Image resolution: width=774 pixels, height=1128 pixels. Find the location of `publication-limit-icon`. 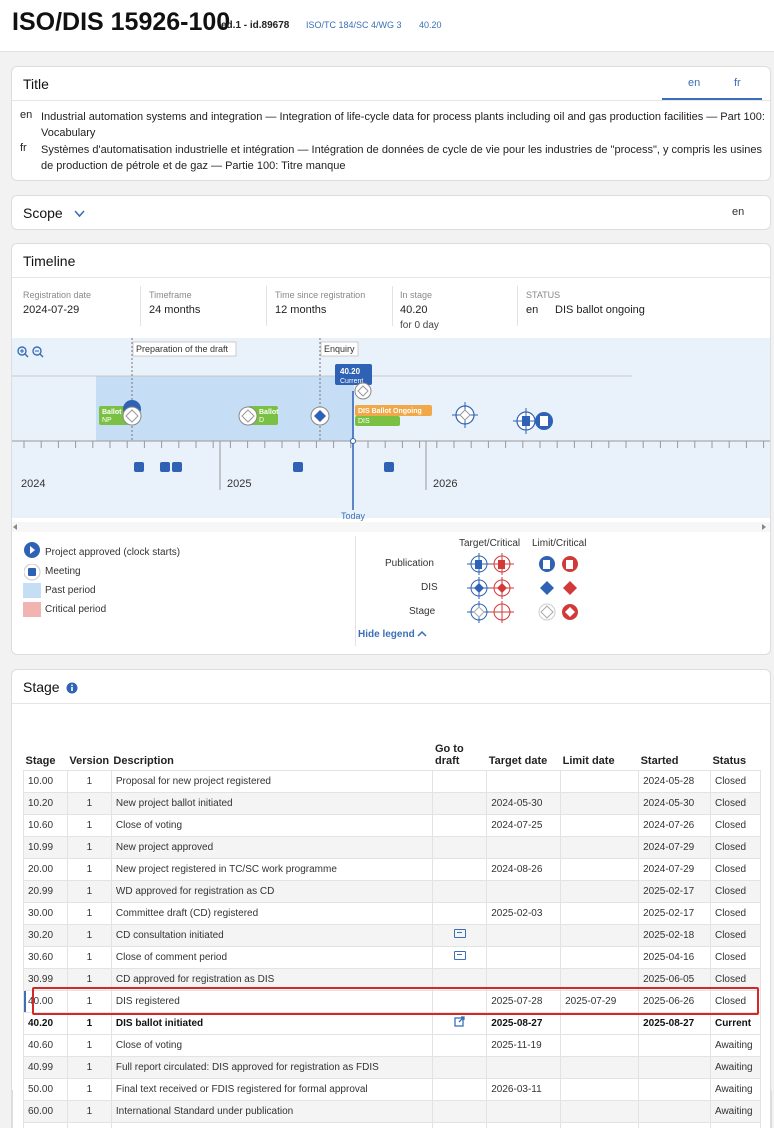

publication-limit-icon is located at coordinates (544, 421).